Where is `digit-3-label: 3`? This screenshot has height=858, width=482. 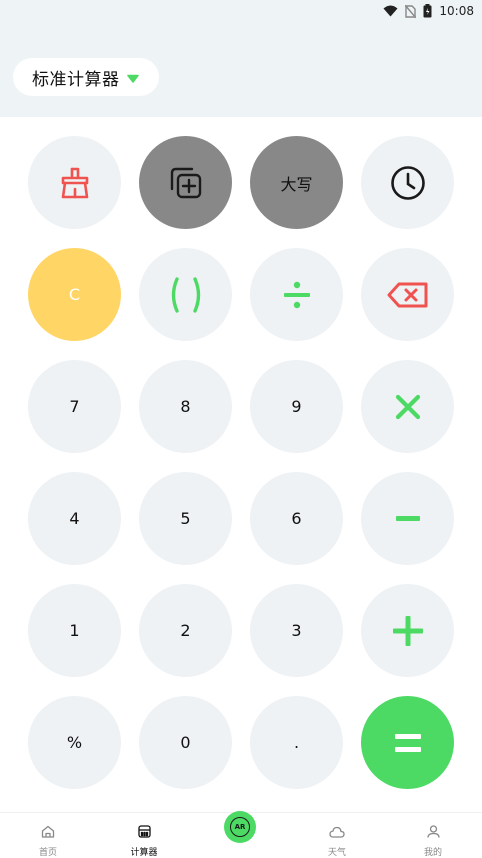
digit-3-label: 3 is located at coordinates (296, 630).